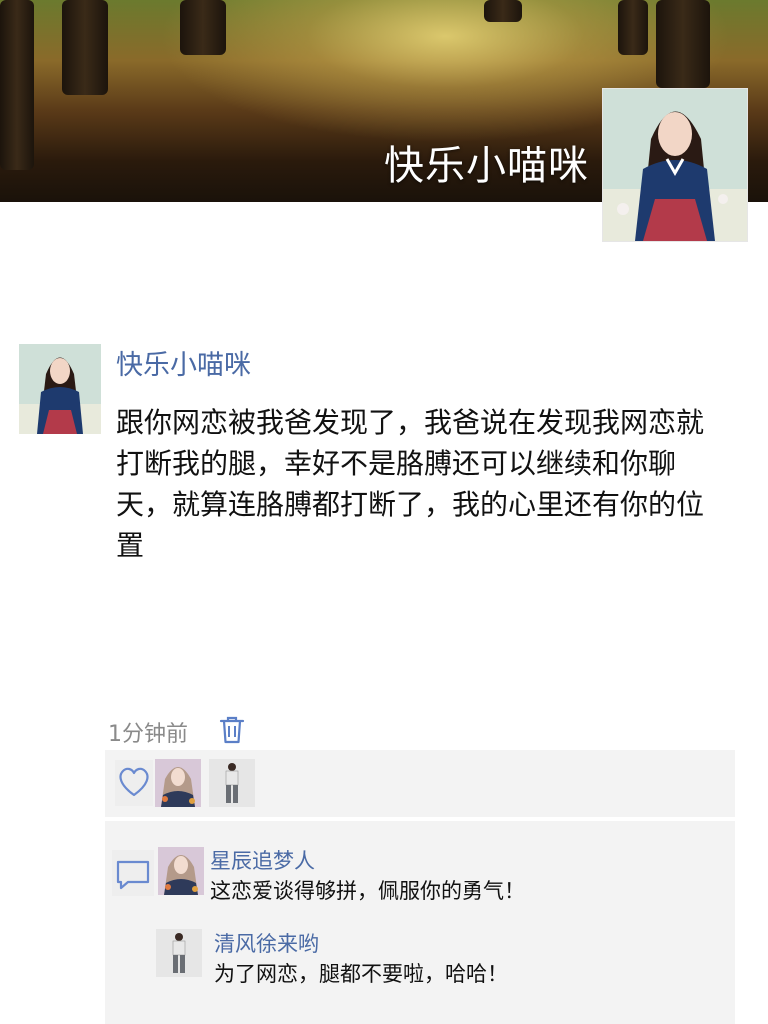 This screenshot has height=1024, width=768. Describe the element at coordinates (232, 730) in the screenshot. I see `trash-icon` at that location.